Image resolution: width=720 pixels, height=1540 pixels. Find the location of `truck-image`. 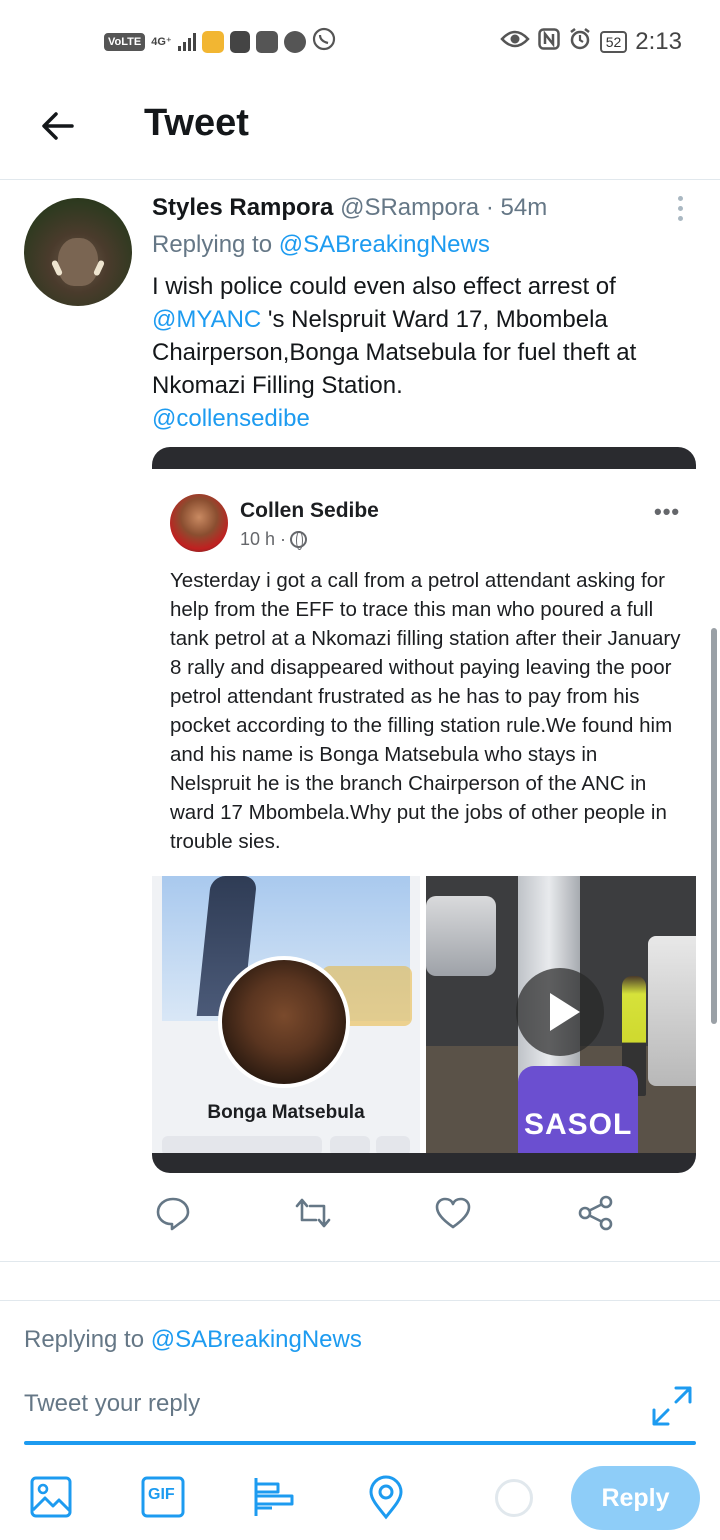

truck-image is located at coordinates (672, 1011).